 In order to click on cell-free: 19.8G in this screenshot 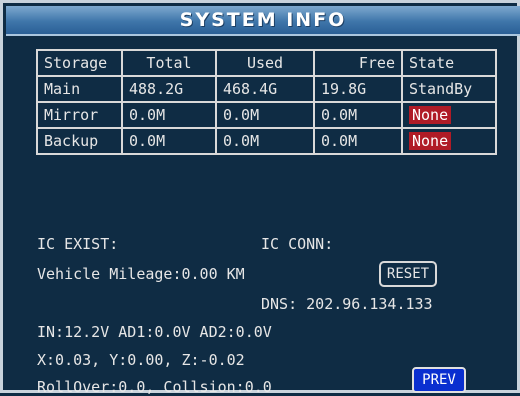, I will do `click(358, 89)`.